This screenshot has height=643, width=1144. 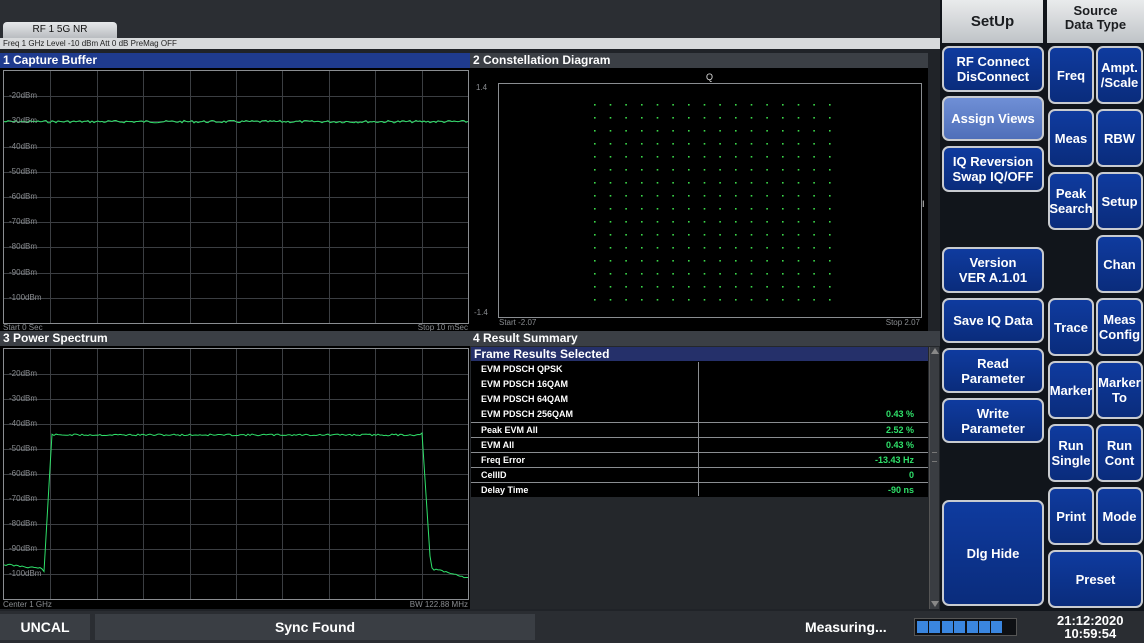 I want to click on run-cont-button: Run Cont, so click(x=1119, y=453).